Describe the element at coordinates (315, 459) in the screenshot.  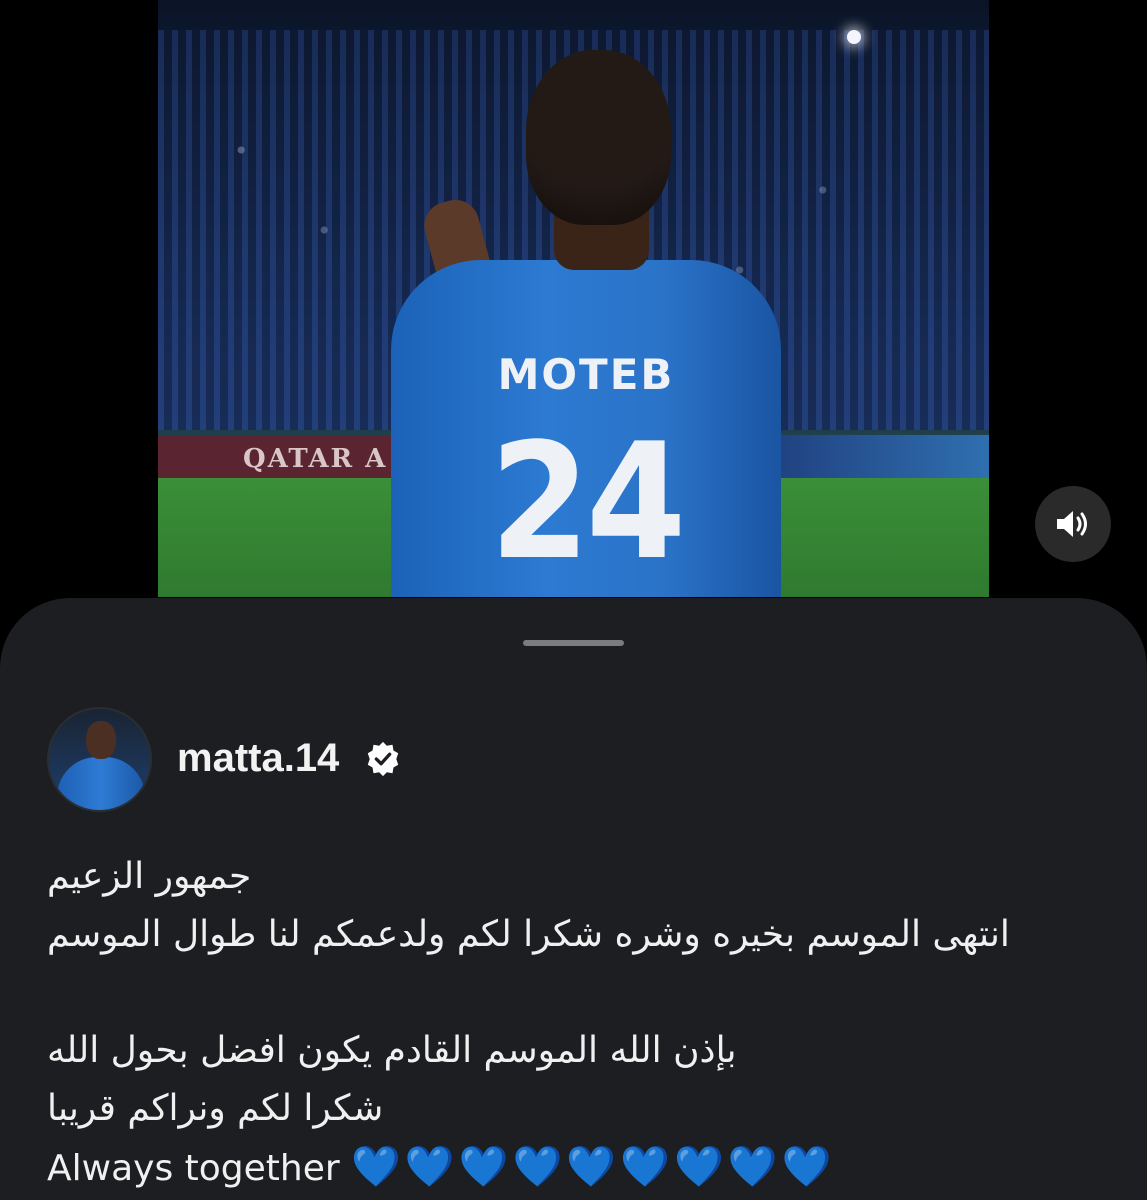
I see `advertising-board-text: QATAR A` at that location.